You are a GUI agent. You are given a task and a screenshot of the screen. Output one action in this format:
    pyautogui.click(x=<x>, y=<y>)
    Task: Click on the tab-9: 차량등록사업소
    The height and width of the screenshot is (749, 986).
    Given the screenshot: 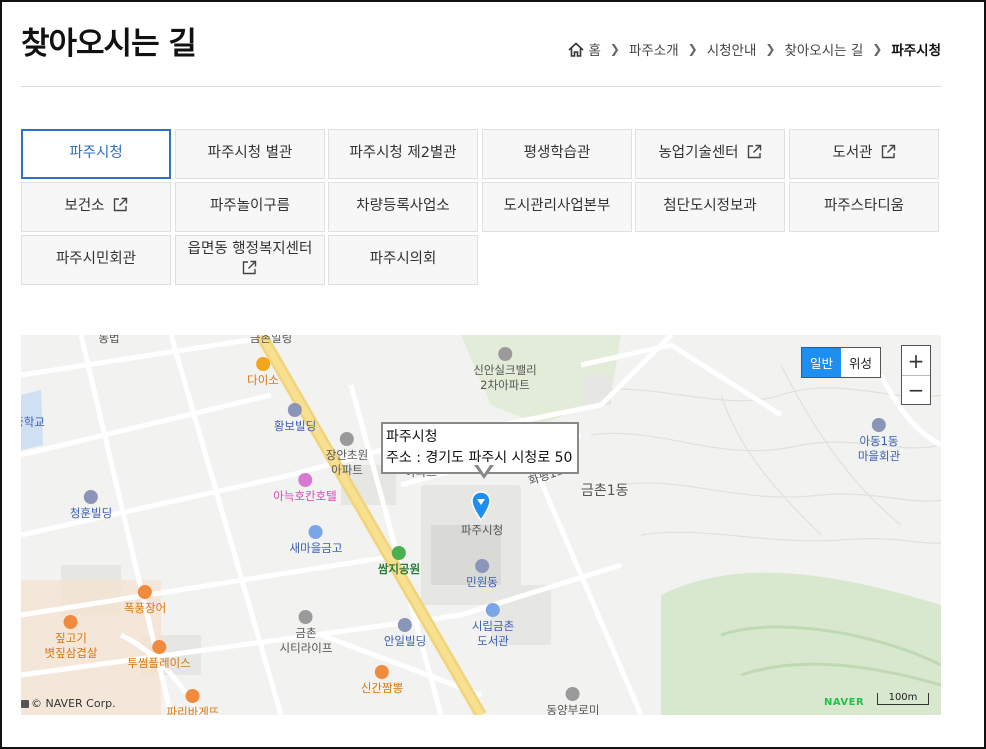 What is the action you would take?
    pyautogui.click(x=403, y=207)
    